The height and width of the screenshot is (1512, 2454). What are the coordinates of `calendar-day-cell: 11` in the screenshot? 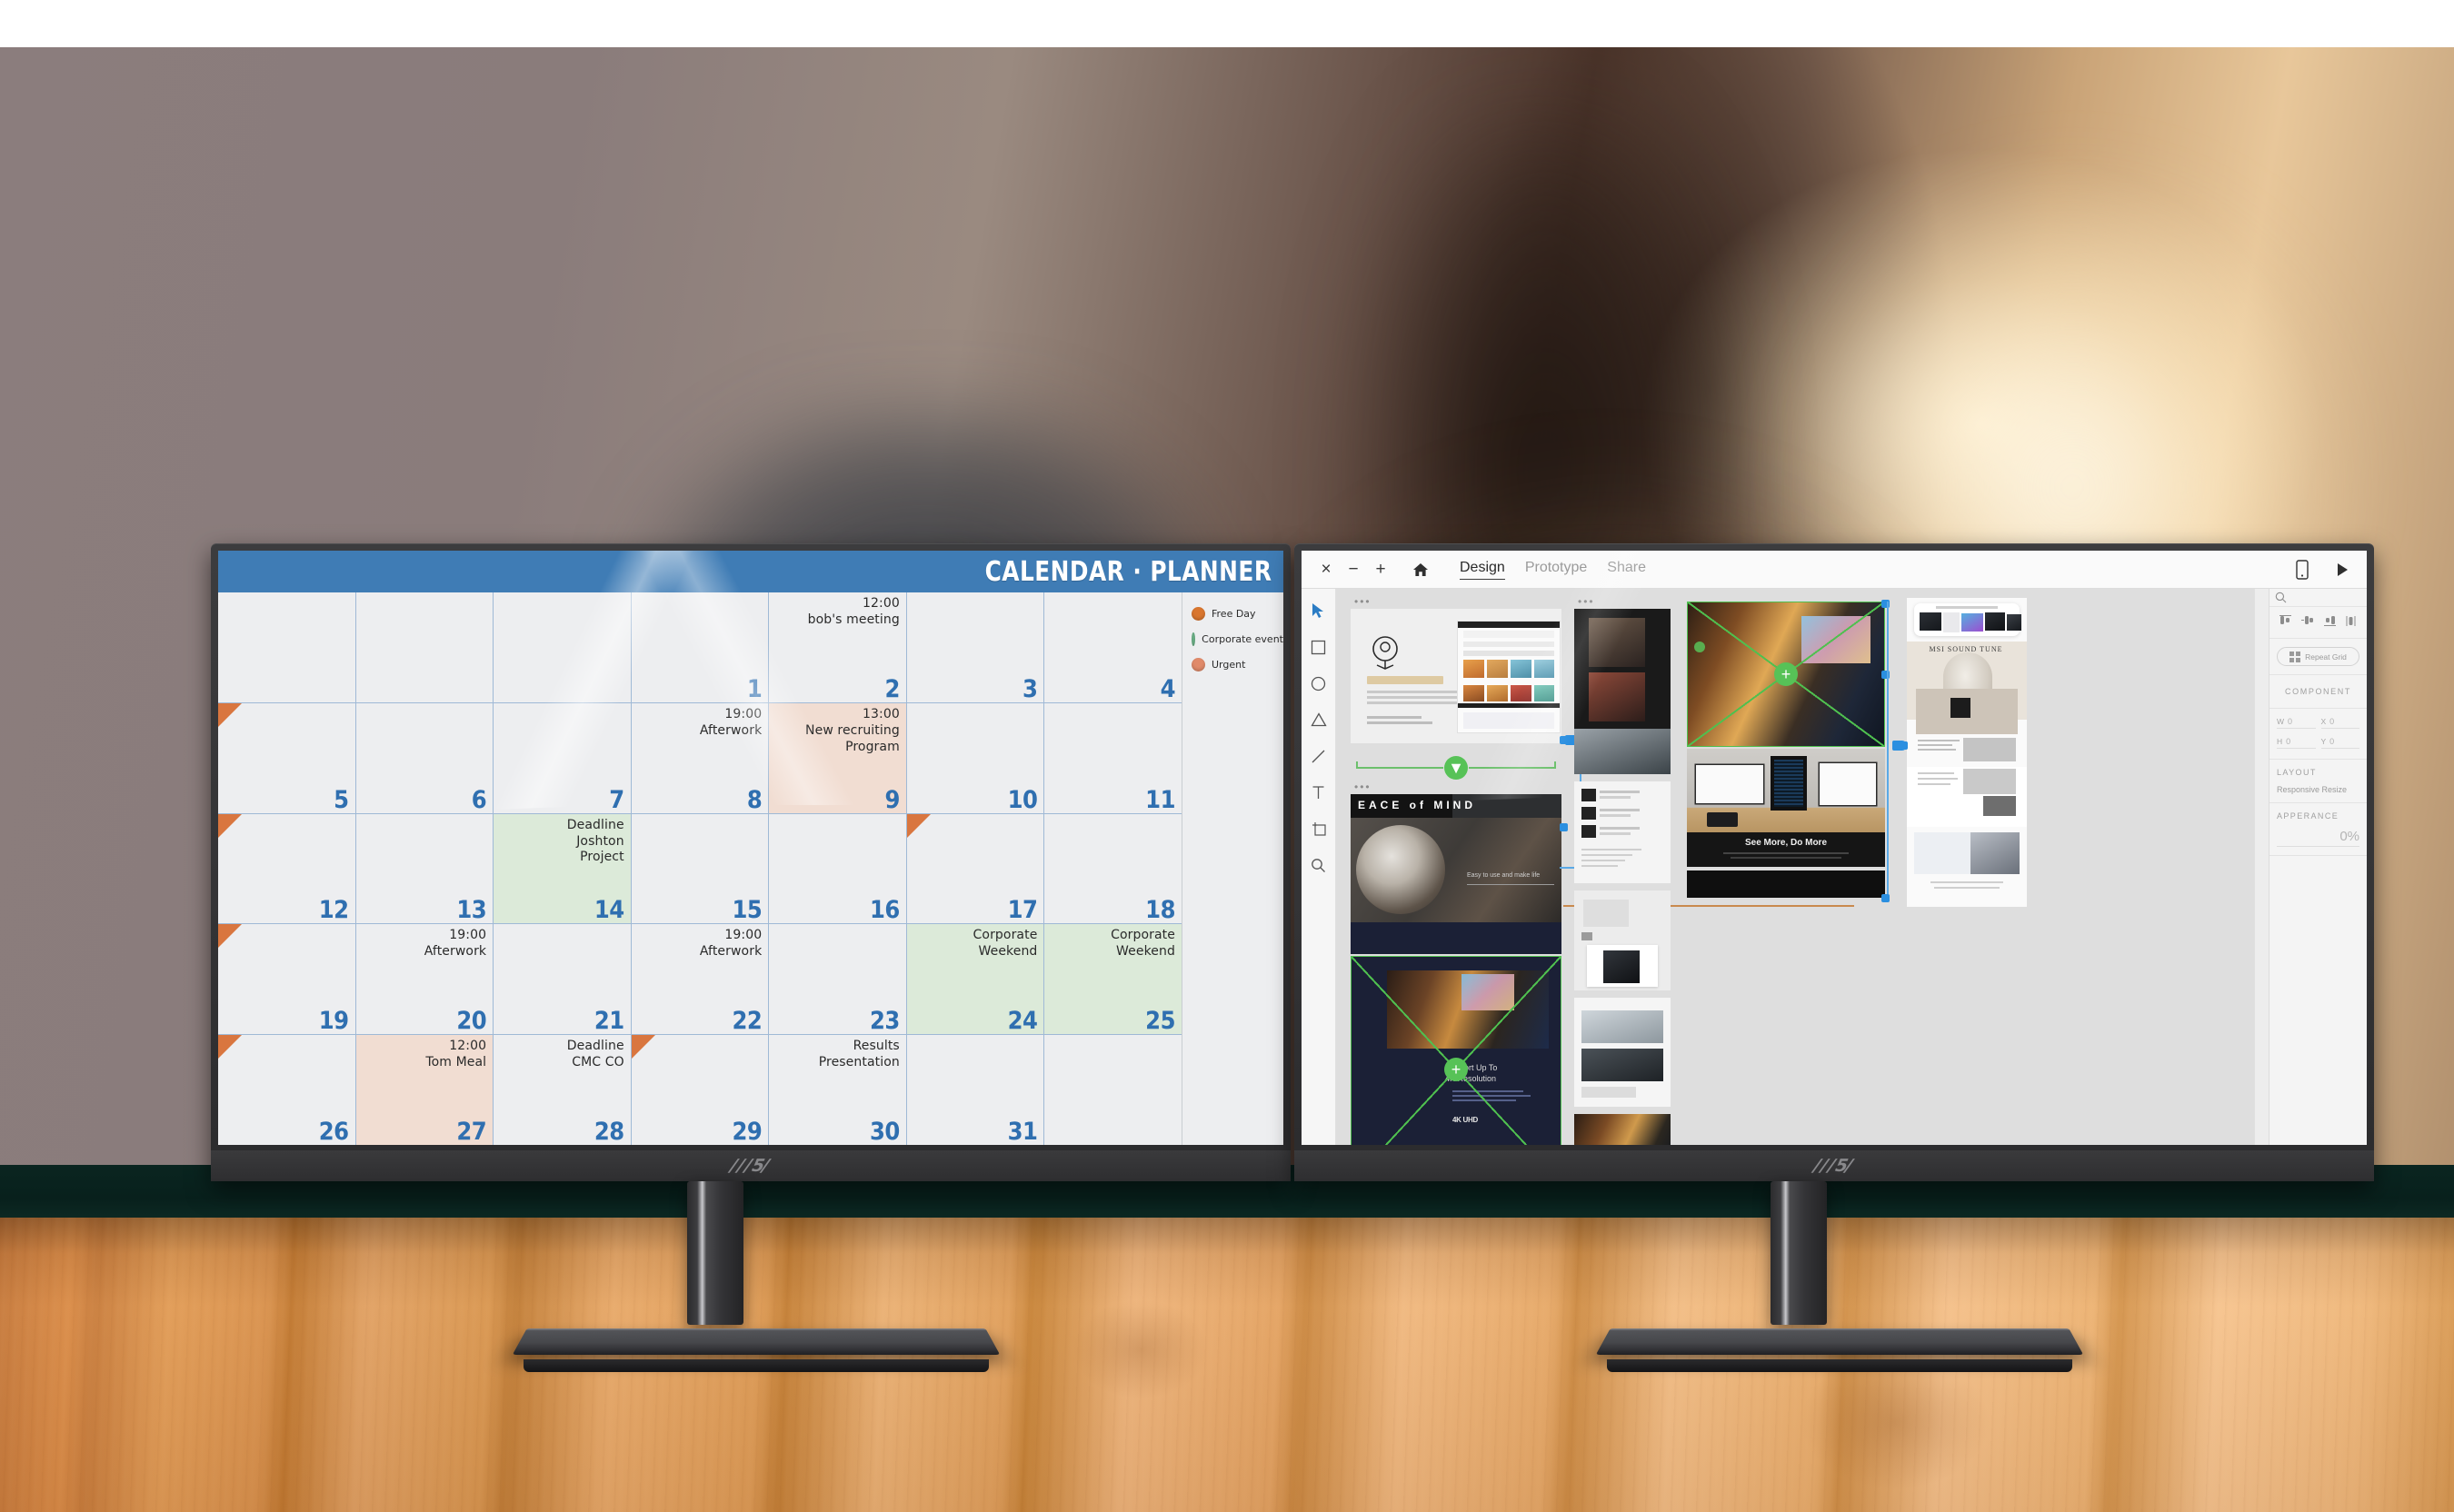 It's located at (1113, 757).